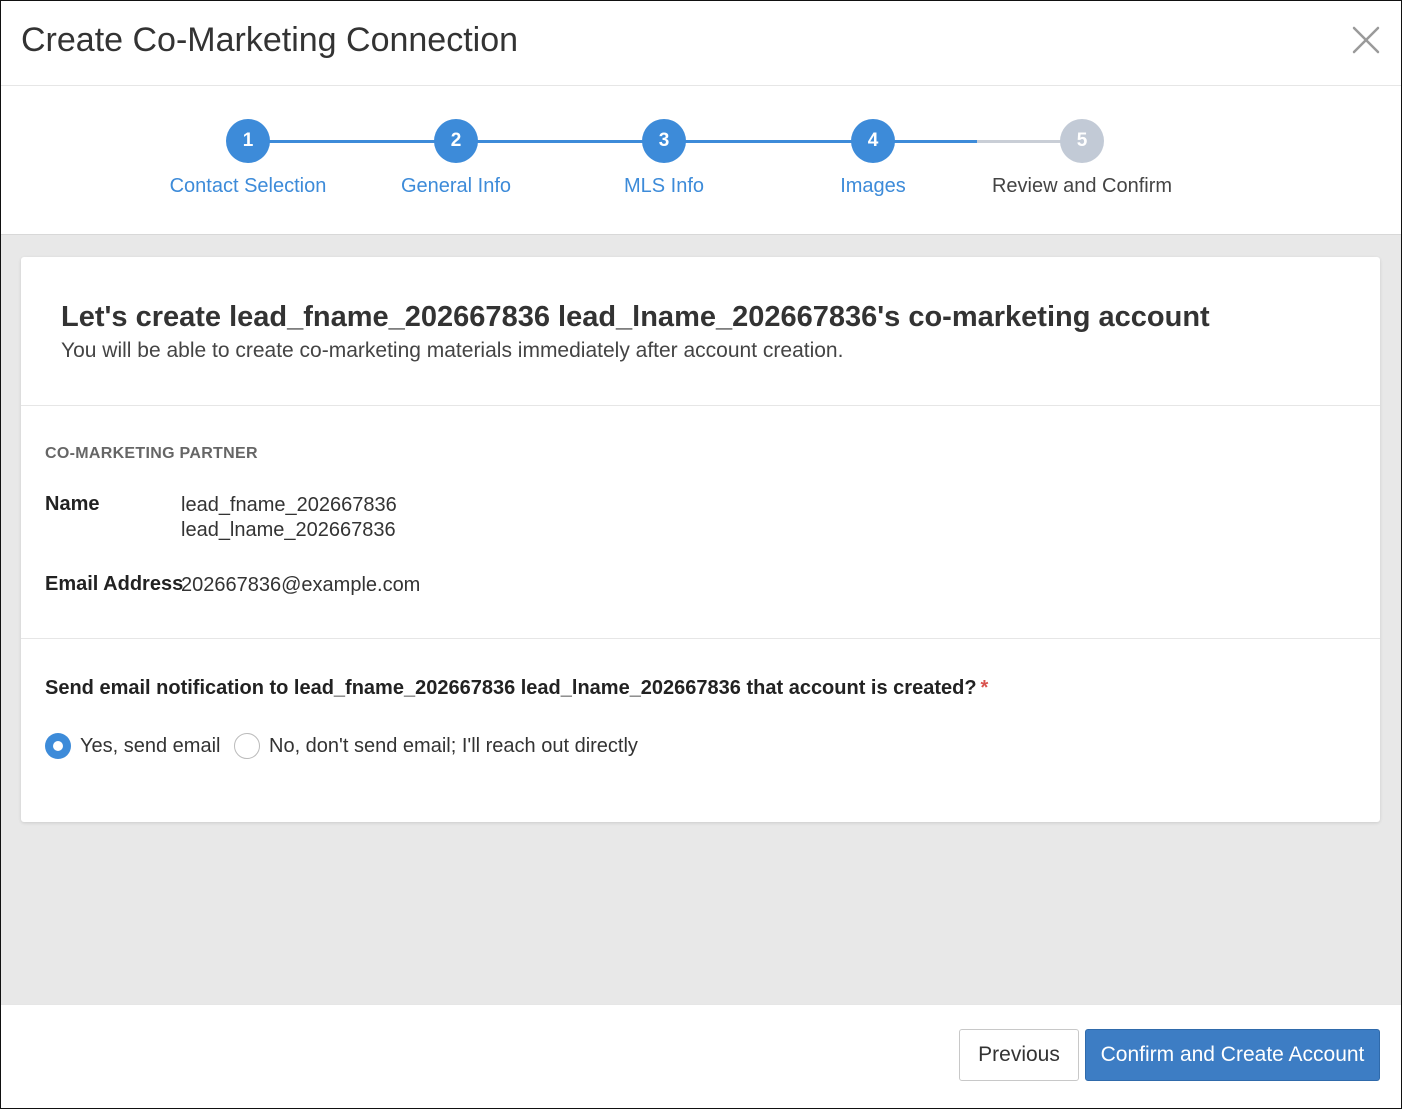  What do you see at coordinates (301, 585) in the screenshot?
I see `email-value: 202667836@example.com` at bounding box center [301, 585].